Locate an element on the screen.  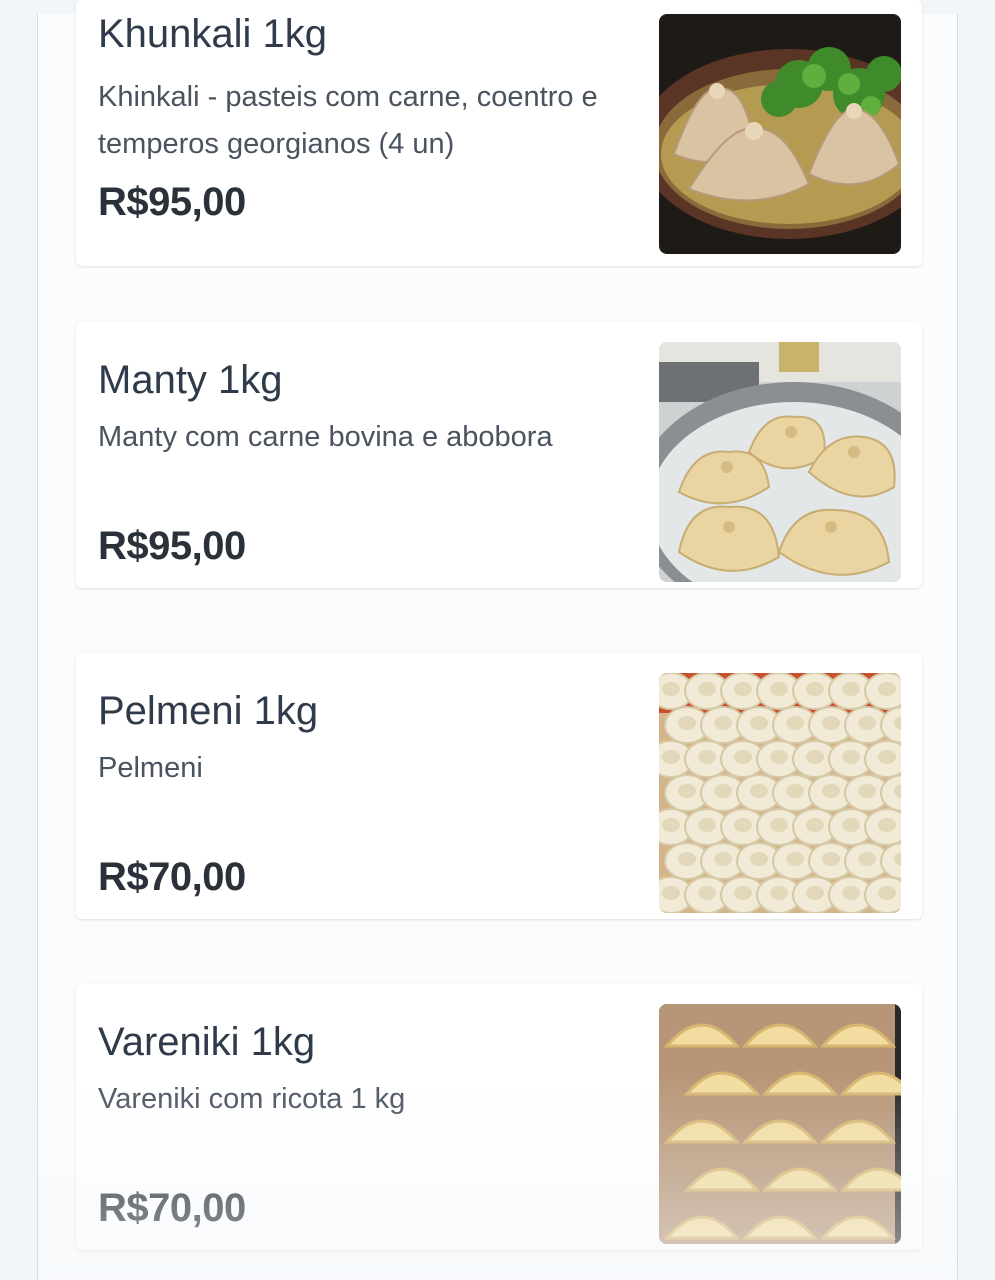
menu-item-description: Pelmeni is located at coordinates (150, 768).